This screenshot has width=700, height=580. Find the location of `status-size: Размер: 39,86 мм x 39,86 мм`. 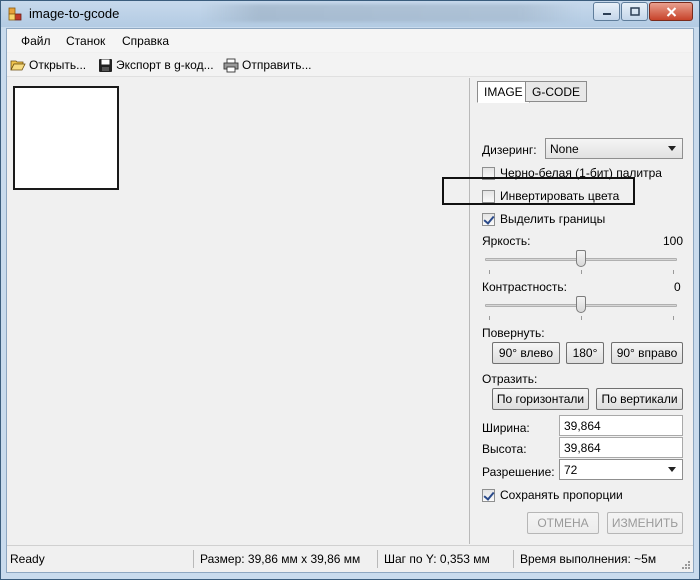

status-size: Размер: 39,86 мм x 39,86 мм is located at coordinates (280, 559).